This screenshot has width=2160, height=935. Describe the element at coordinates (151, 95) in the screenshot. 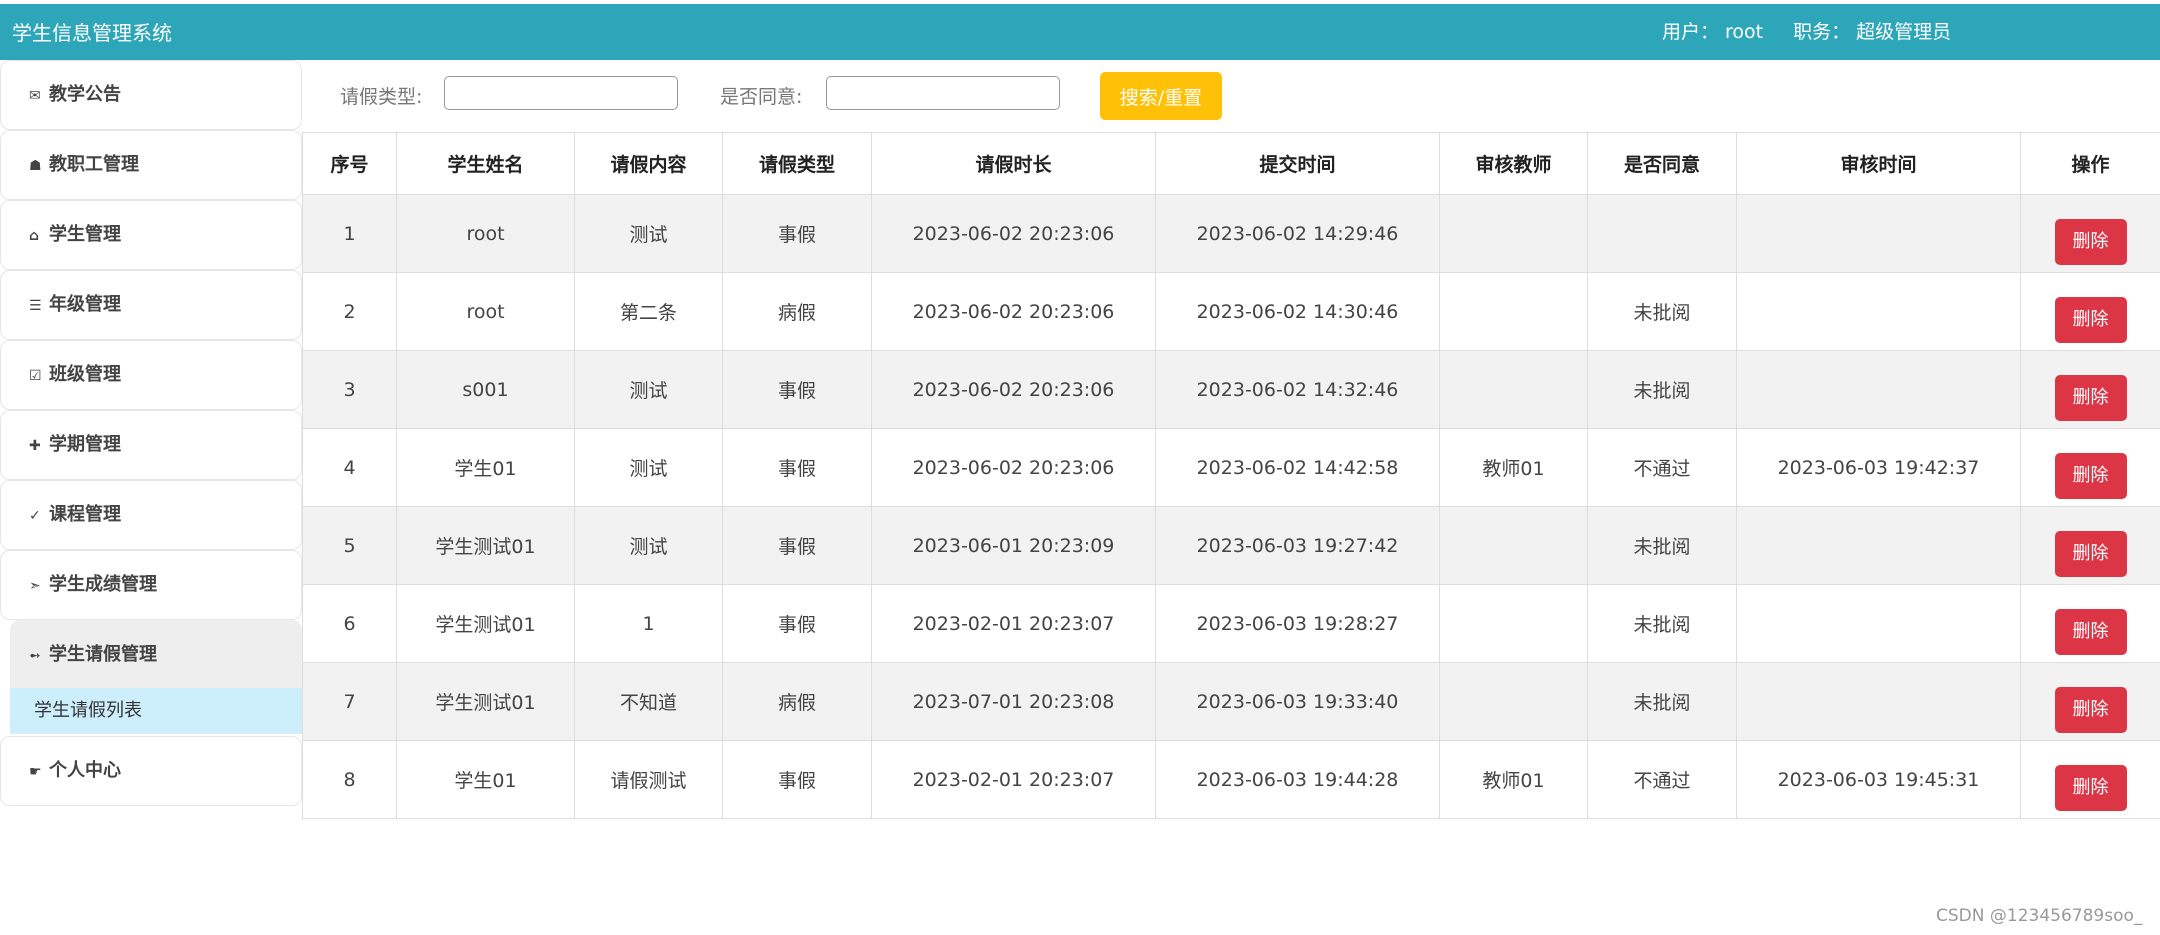

I see `sidebar-item-announcements: ✉ 教学公告` at that location.